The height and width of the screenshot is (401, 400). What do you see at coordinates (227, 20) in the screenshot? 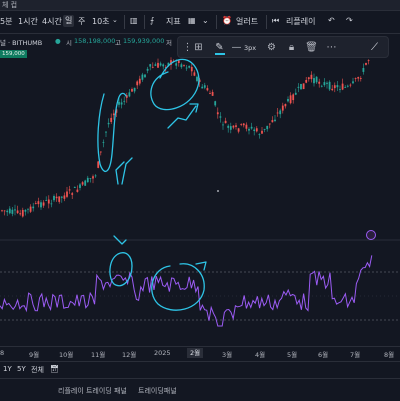
I see `alert-clock-icon: ⏰` at bounding box center [227, 20].